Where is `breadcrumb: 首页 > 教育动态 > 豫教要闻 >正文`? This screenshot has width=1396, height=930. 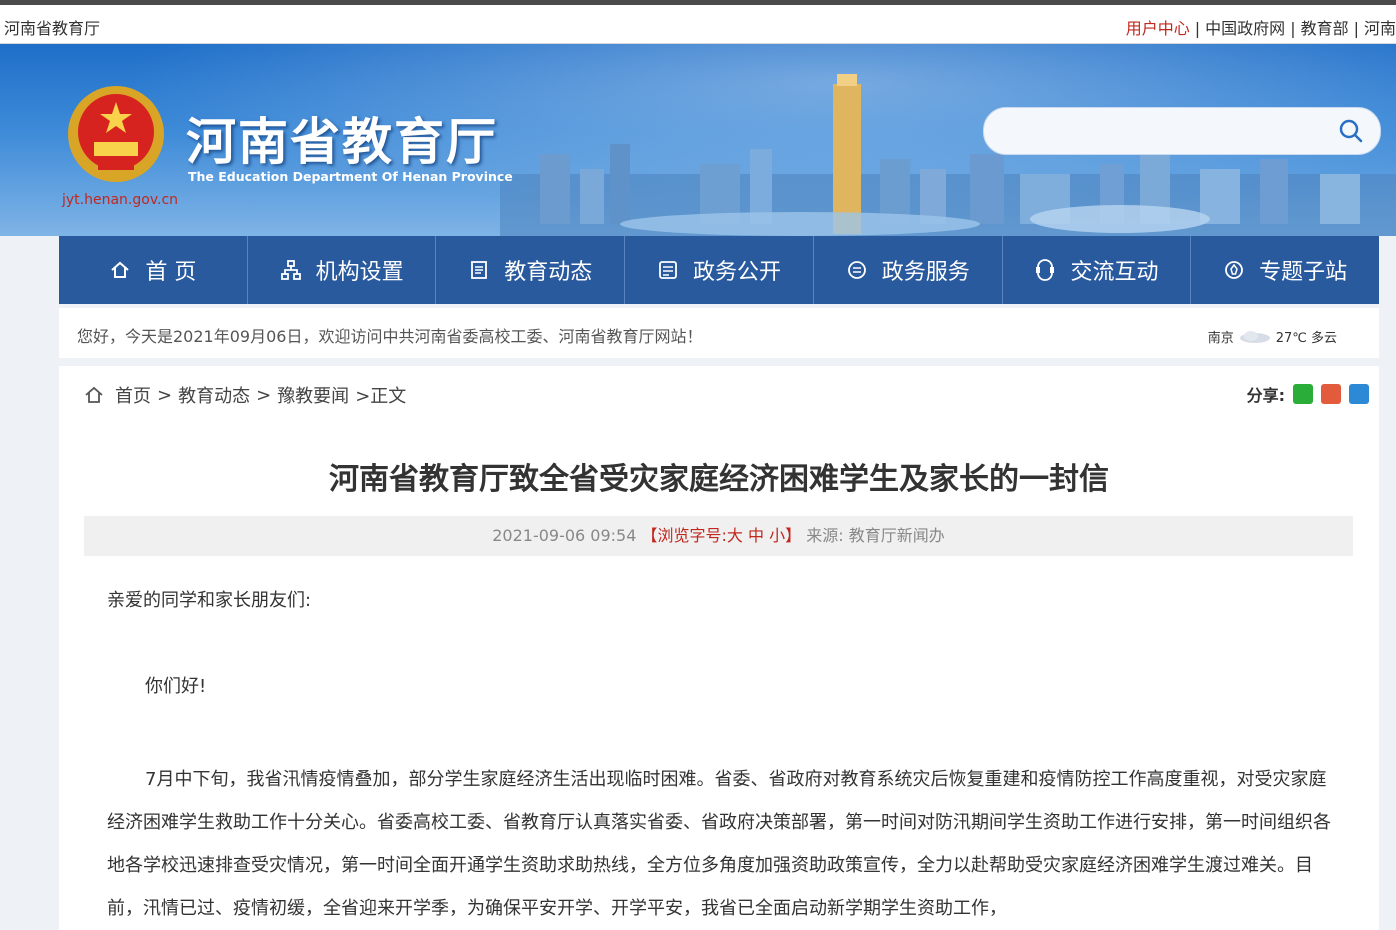 breadcrumb: 首页 > 教育动态 > 豫教要闻 >正文 is located at coordinates (247, 395).